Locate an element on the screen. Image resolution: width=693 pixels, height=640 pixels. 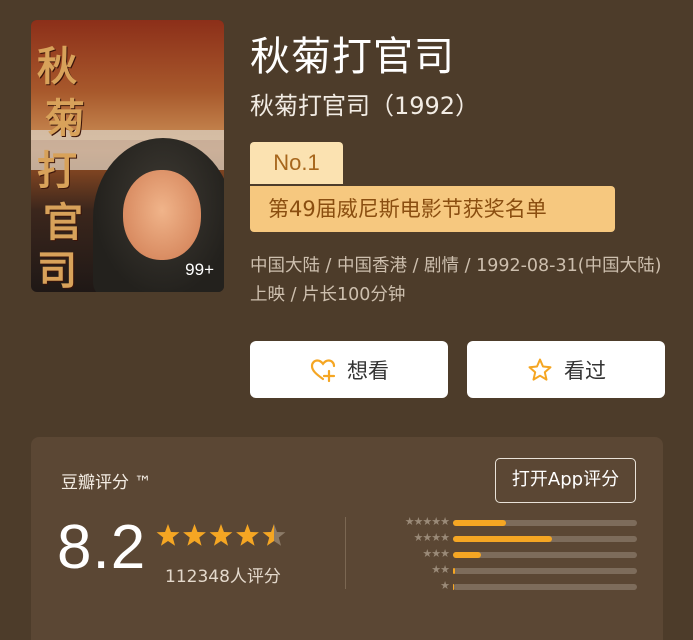
poster-title-glyph: 菊 is located at coordinates (65, 118).